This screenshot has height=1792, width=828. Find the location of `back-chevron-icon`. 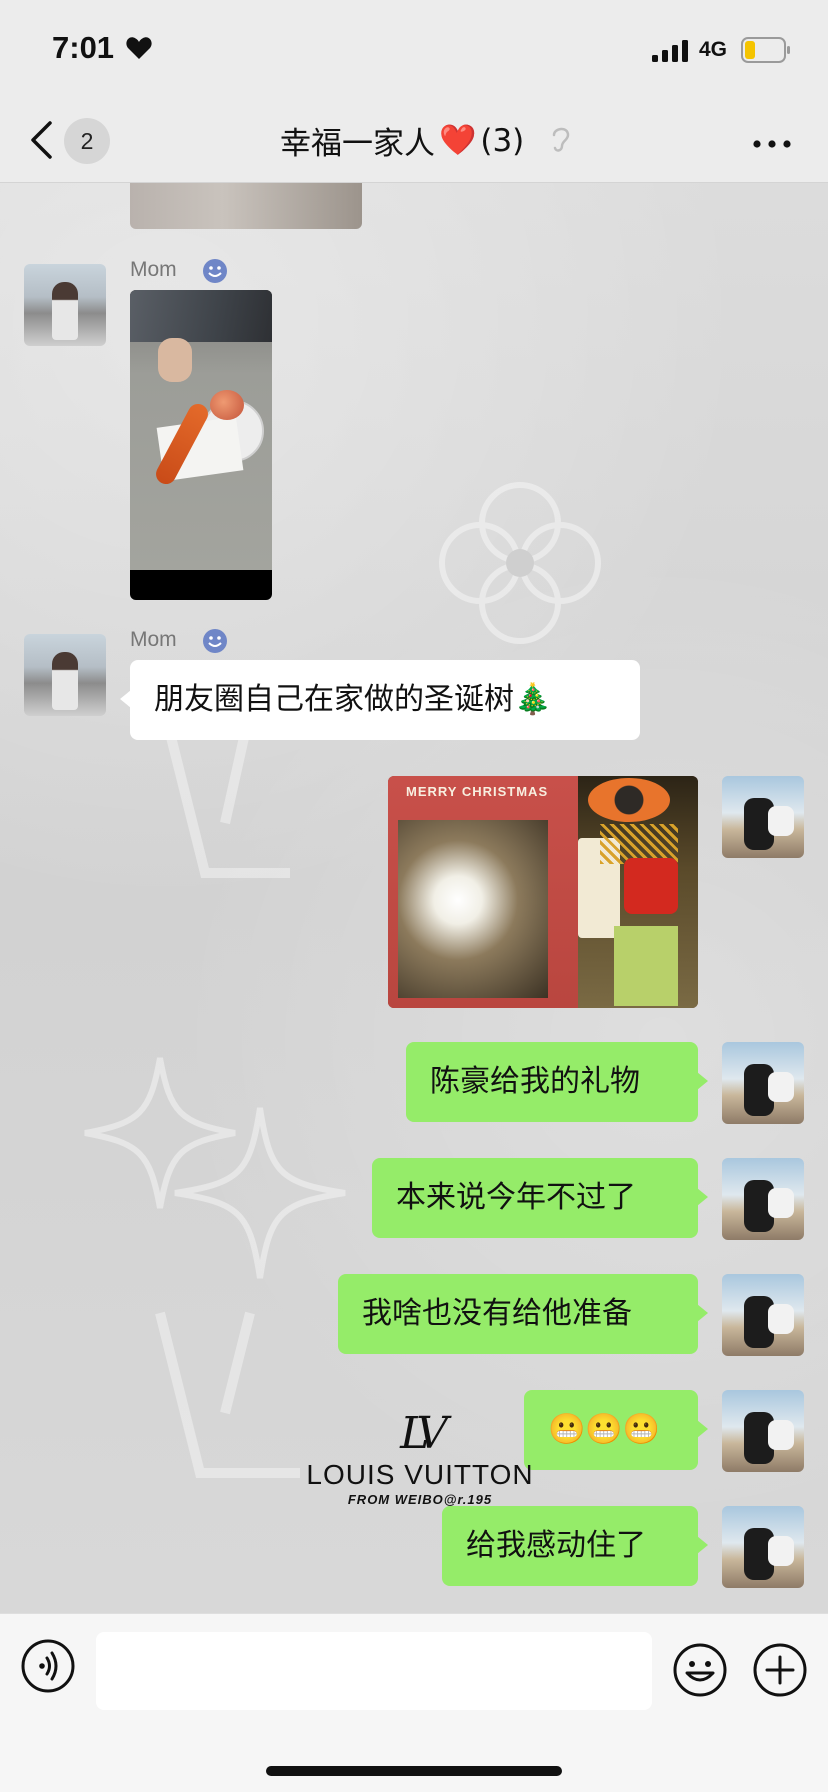

back-chevron-icon is located at coordinates (41, 142).